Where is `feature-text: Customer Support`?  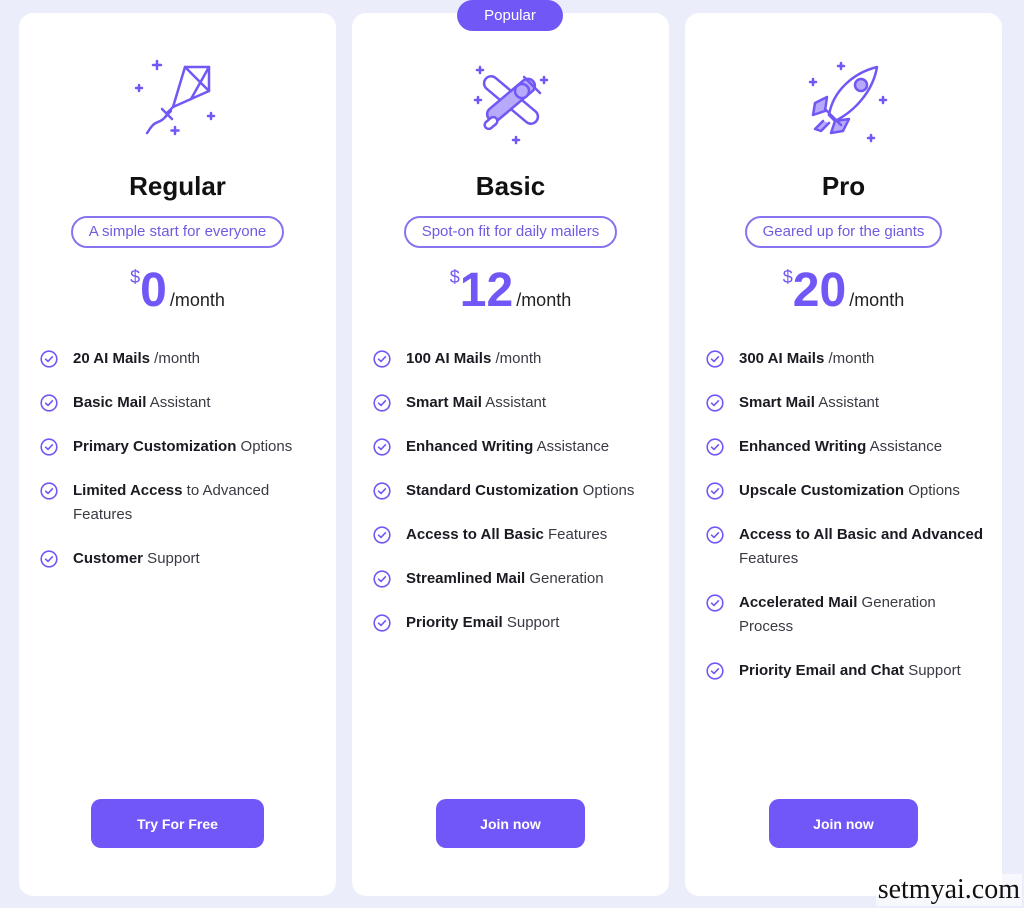
feature-text: Customer Support is located at coordinates (136, 559).